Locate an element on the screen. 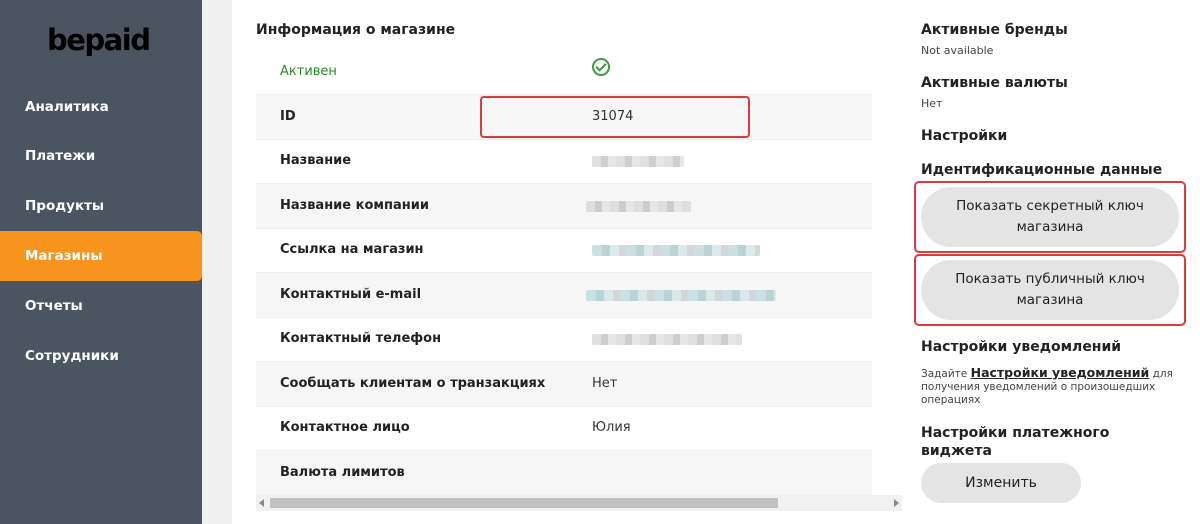 The height and width of the screenshot is (524, 1200). show-public-key-button: Показать публичный ключ магазина is located at coordinates (1050, 290).